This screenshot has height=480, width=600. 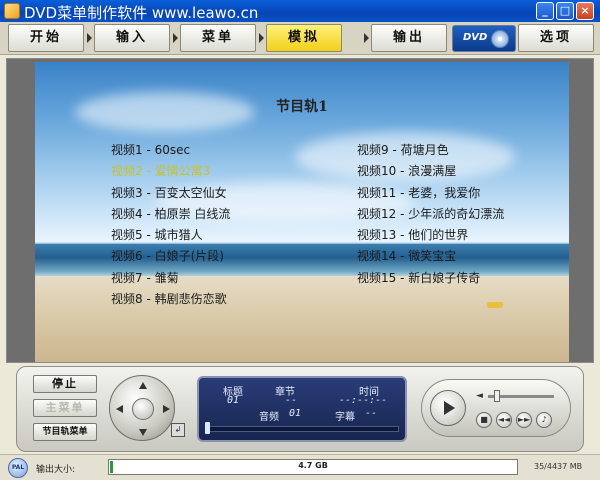 I want to click on dvd-logo: DVD, so click(x=484, y=38).